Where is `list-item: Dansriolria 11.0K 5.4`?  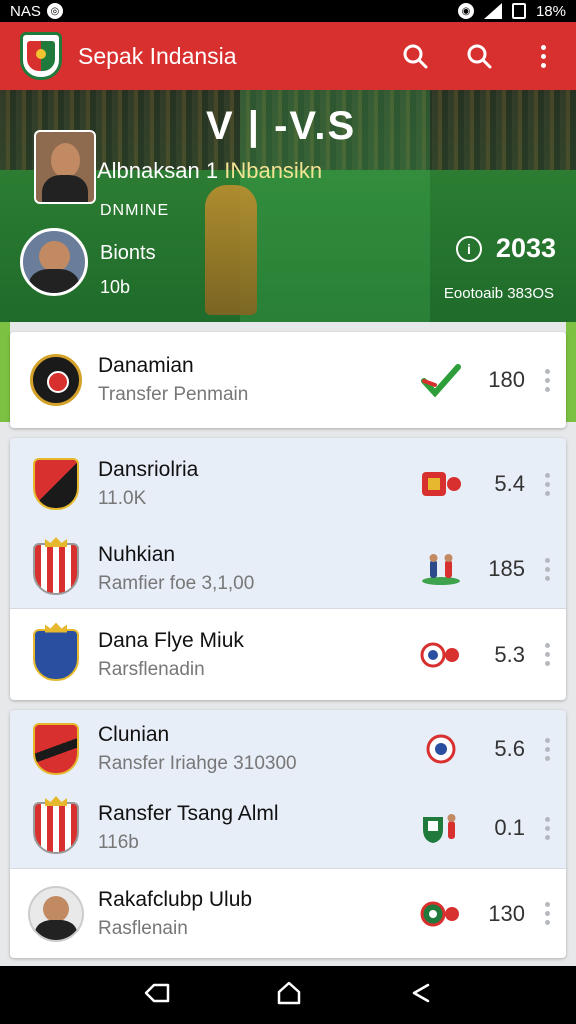 list-item: Dansriolria 11.0K 5.4 is located at coordinates (288, 484).